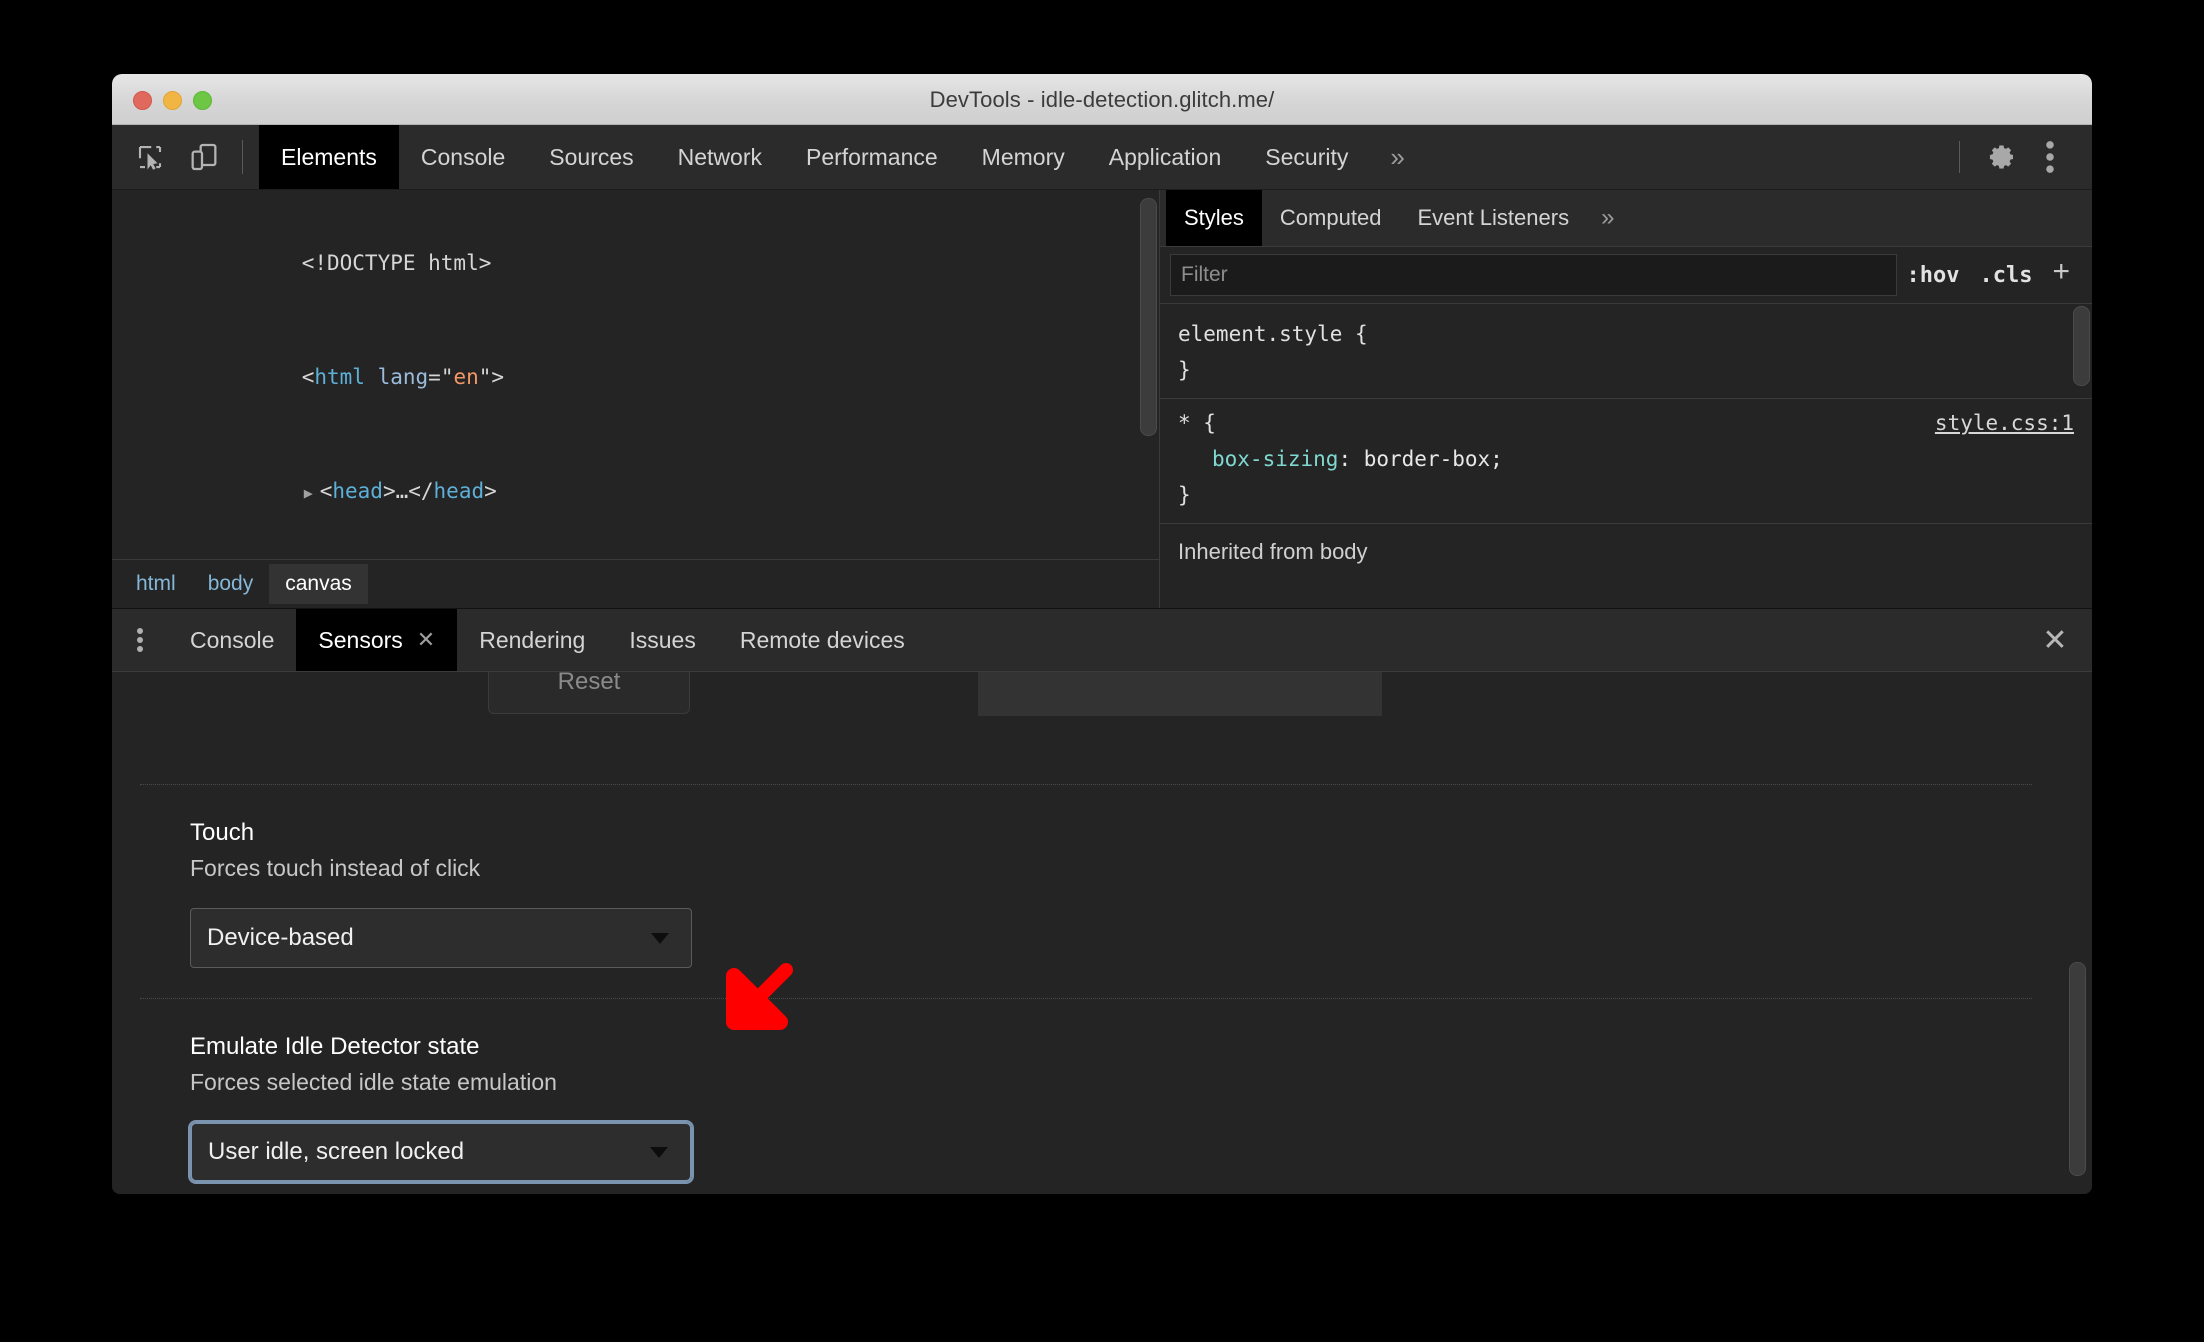  What do you see at coordinates (242, 157) in the screenshot?
I see `toolbar-divider` at bounding box center [242, 157].